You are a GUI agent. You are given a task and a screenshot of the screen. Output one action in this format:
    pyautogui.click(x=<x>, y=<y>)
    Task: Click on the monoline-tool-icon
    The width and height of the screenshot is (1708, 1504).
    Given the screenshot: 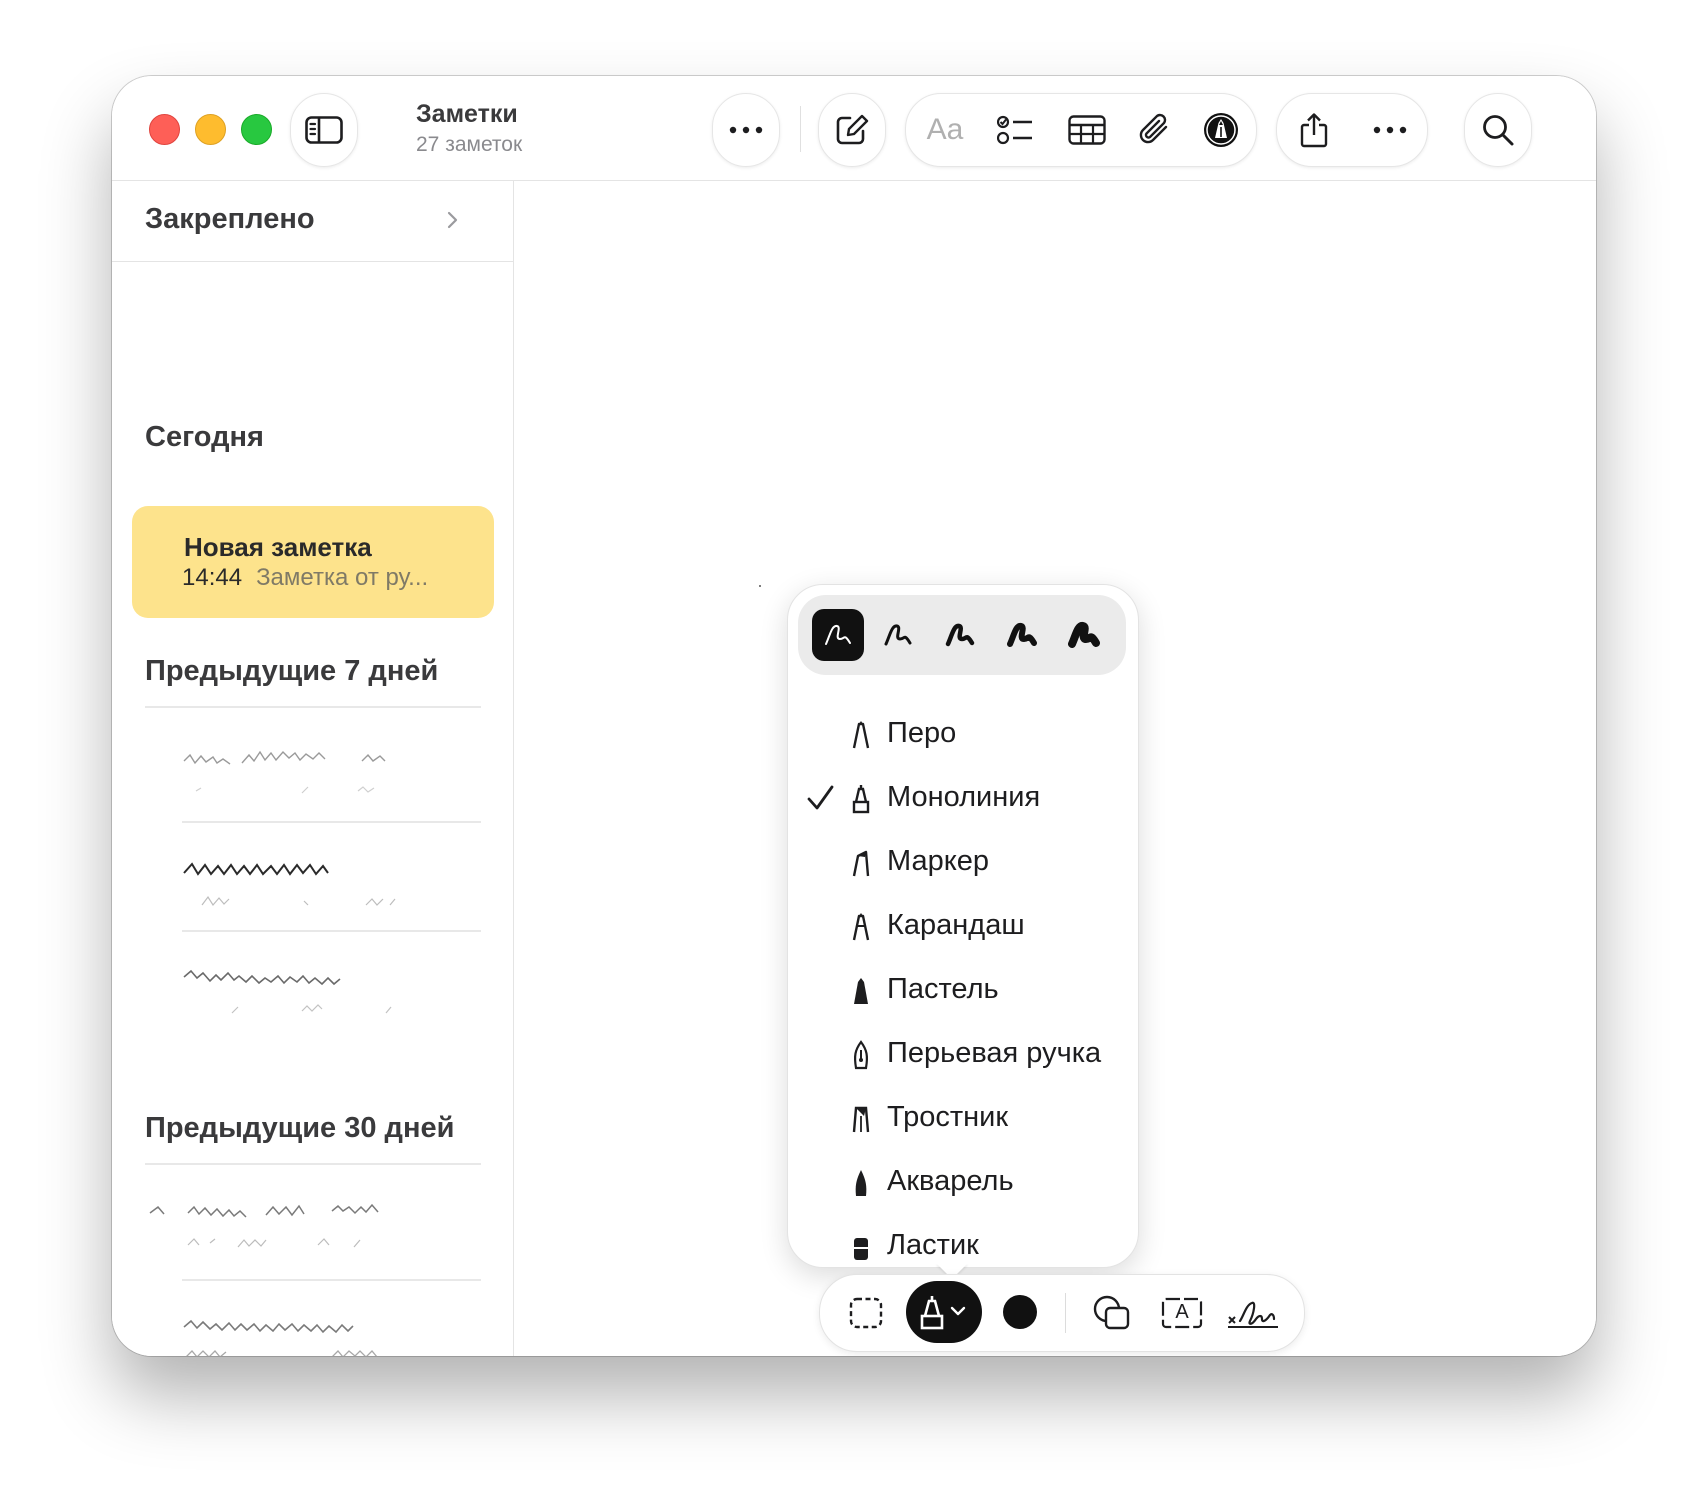 What is the action you would take?
    pyautogui.click(x=943, y=1313)
    